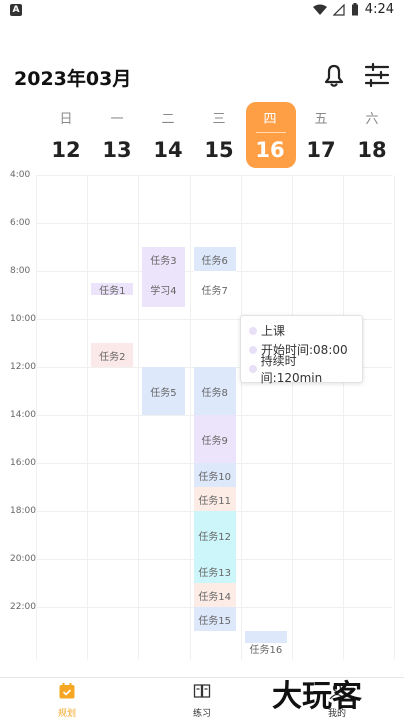  What do you see at coordinates (372, 150) in the screenshot?
I see `date-number: 18` at bounding box center [372, 150].